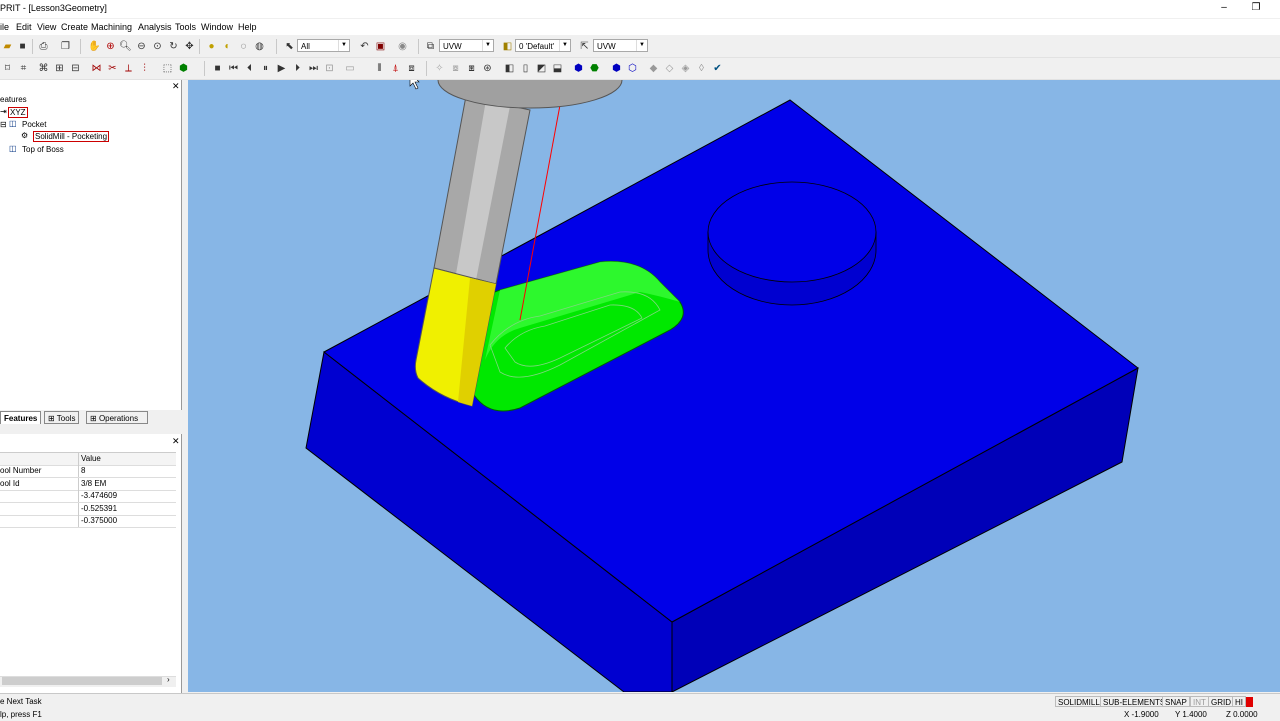 The image size is (1280, 721). What do you see at coordinates (227, 46) in the screenshot?
I see `shade-edges-icon: ◐` at bounding box center [227, 46].